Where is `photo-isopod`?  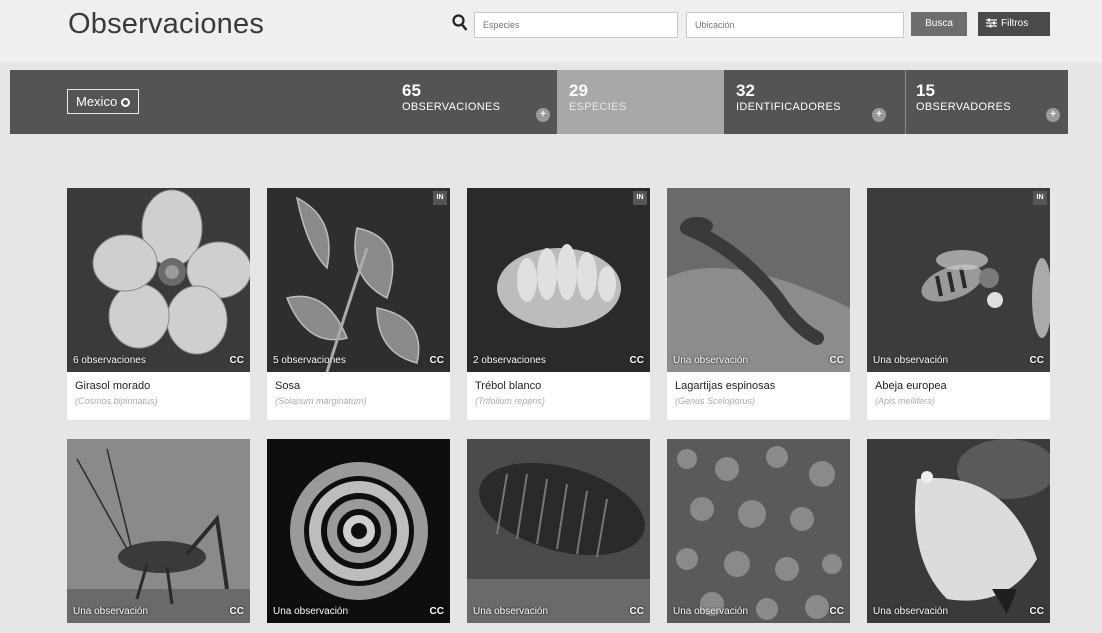 photo-isopod is located at coordinates (558, 531).